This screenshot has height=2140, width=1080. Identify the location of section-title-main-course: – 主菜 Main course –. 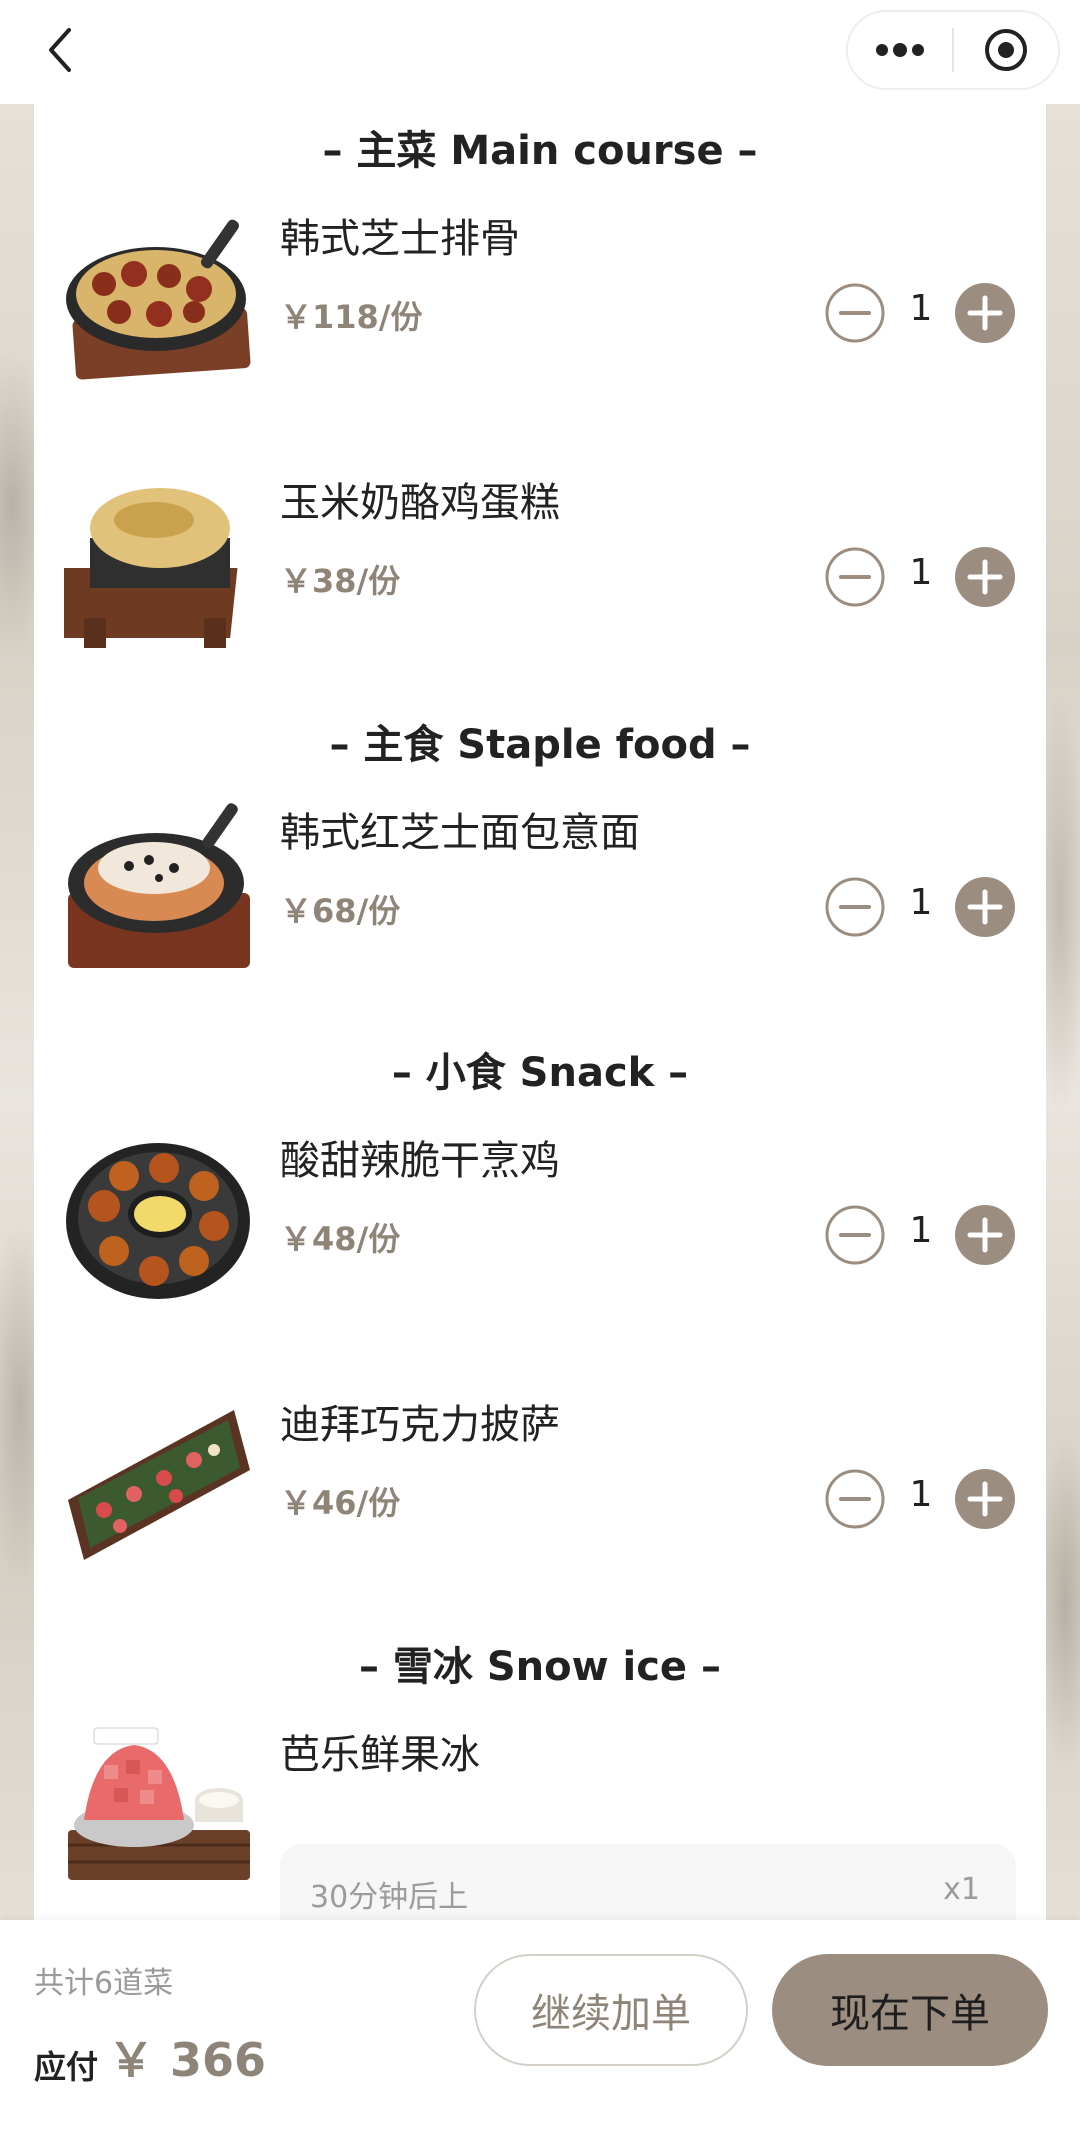
(540, 151).